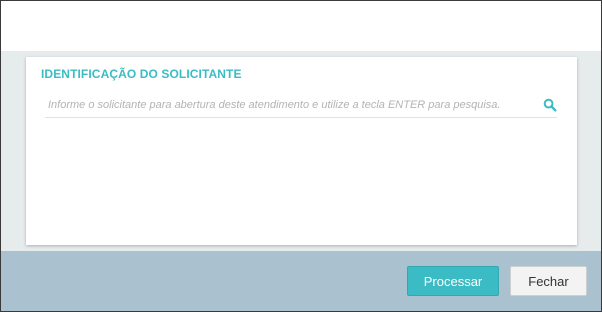 This screenshot has height=312, width=602. Describe the element at coordinates (548, 281) in the screenshot. I see `close-button: Fechar` at that location.